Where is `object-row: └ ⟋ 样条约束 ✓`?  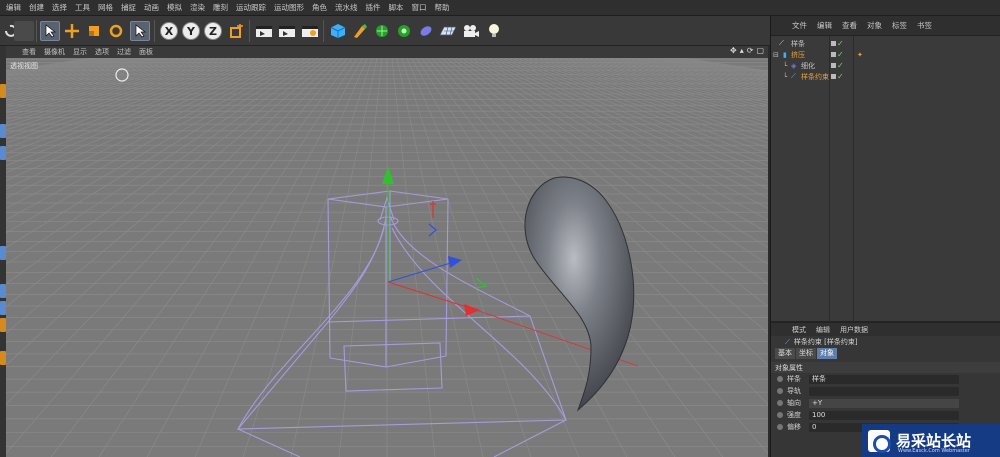 object-row: └ ⟋ 样条约束 ✓ is located at coordinates (885, 76).